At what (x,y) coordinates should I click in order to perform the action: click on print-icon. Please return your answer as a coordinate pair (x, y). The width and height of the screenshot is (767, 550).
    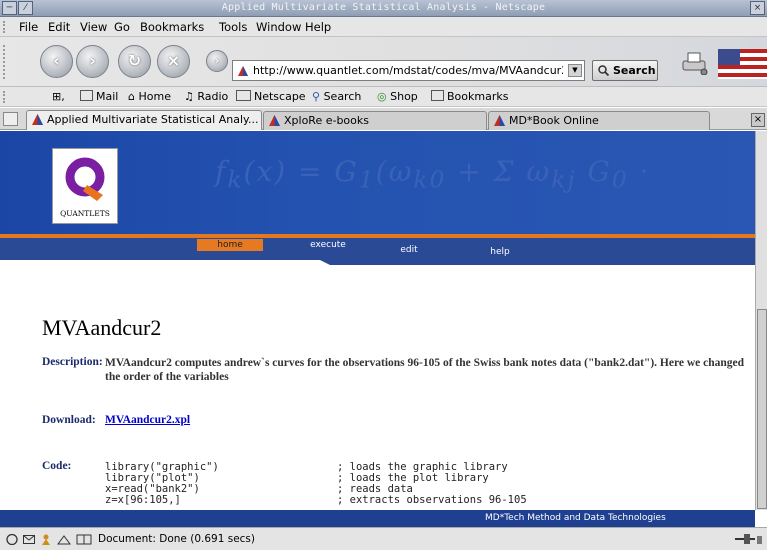
    Looking at the image, I should click on (694, 63).